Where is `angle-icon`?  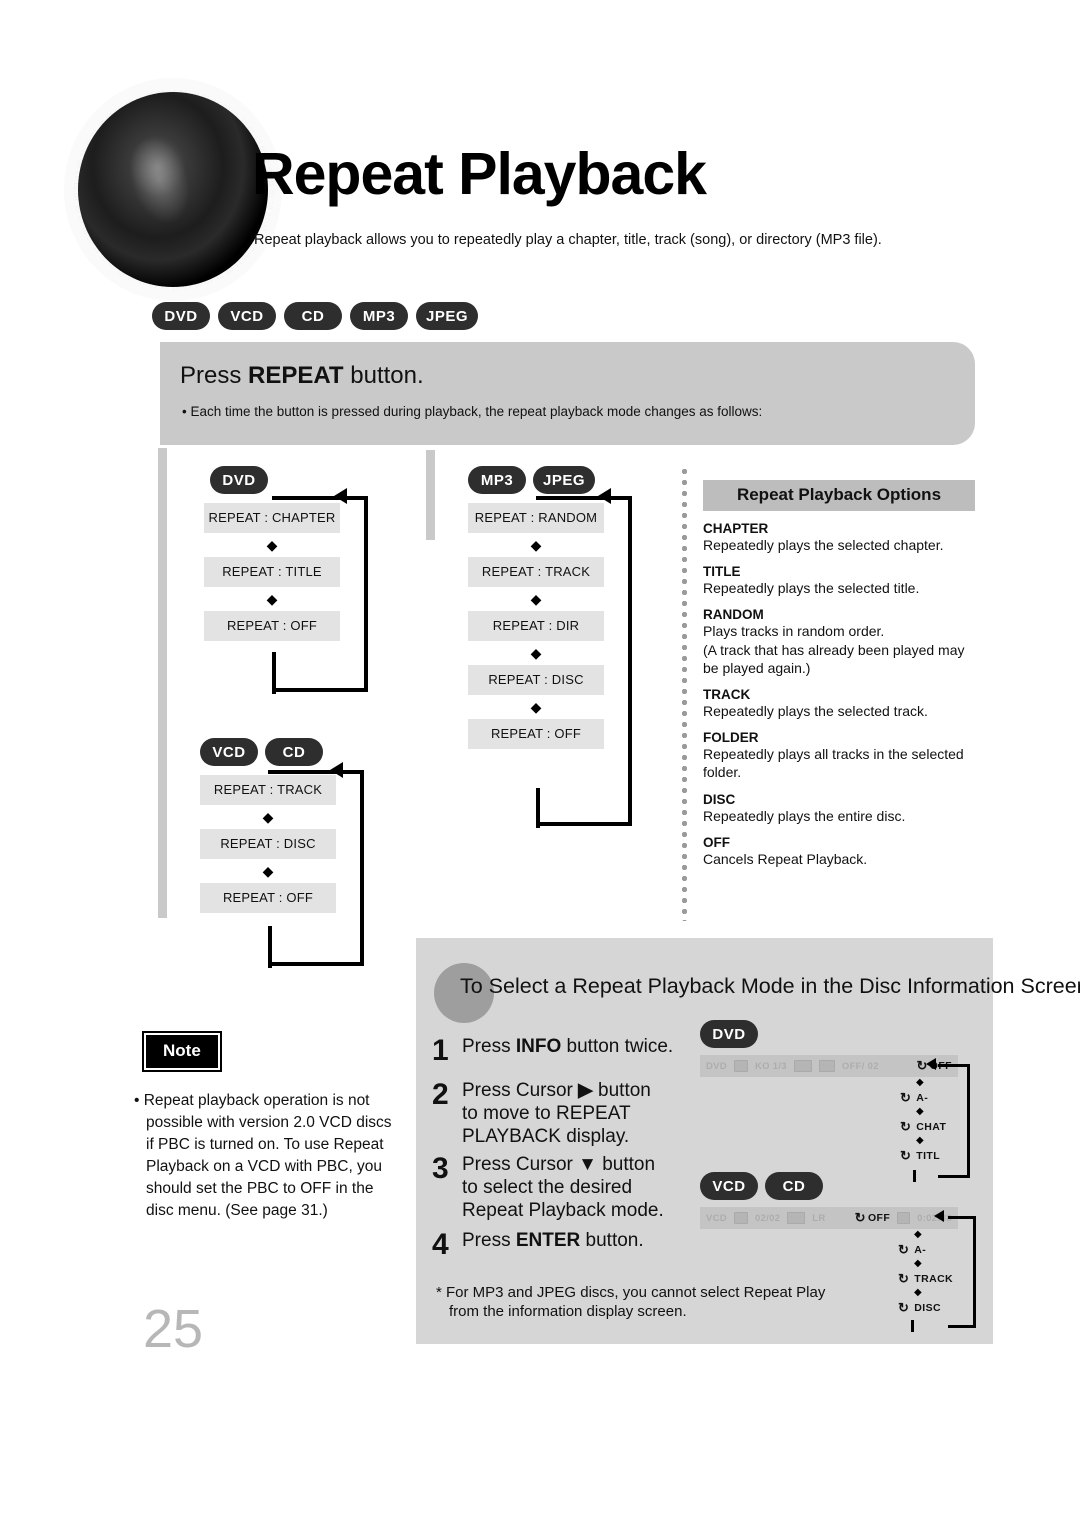
angle-icon is located at coordinates (826, 1066).